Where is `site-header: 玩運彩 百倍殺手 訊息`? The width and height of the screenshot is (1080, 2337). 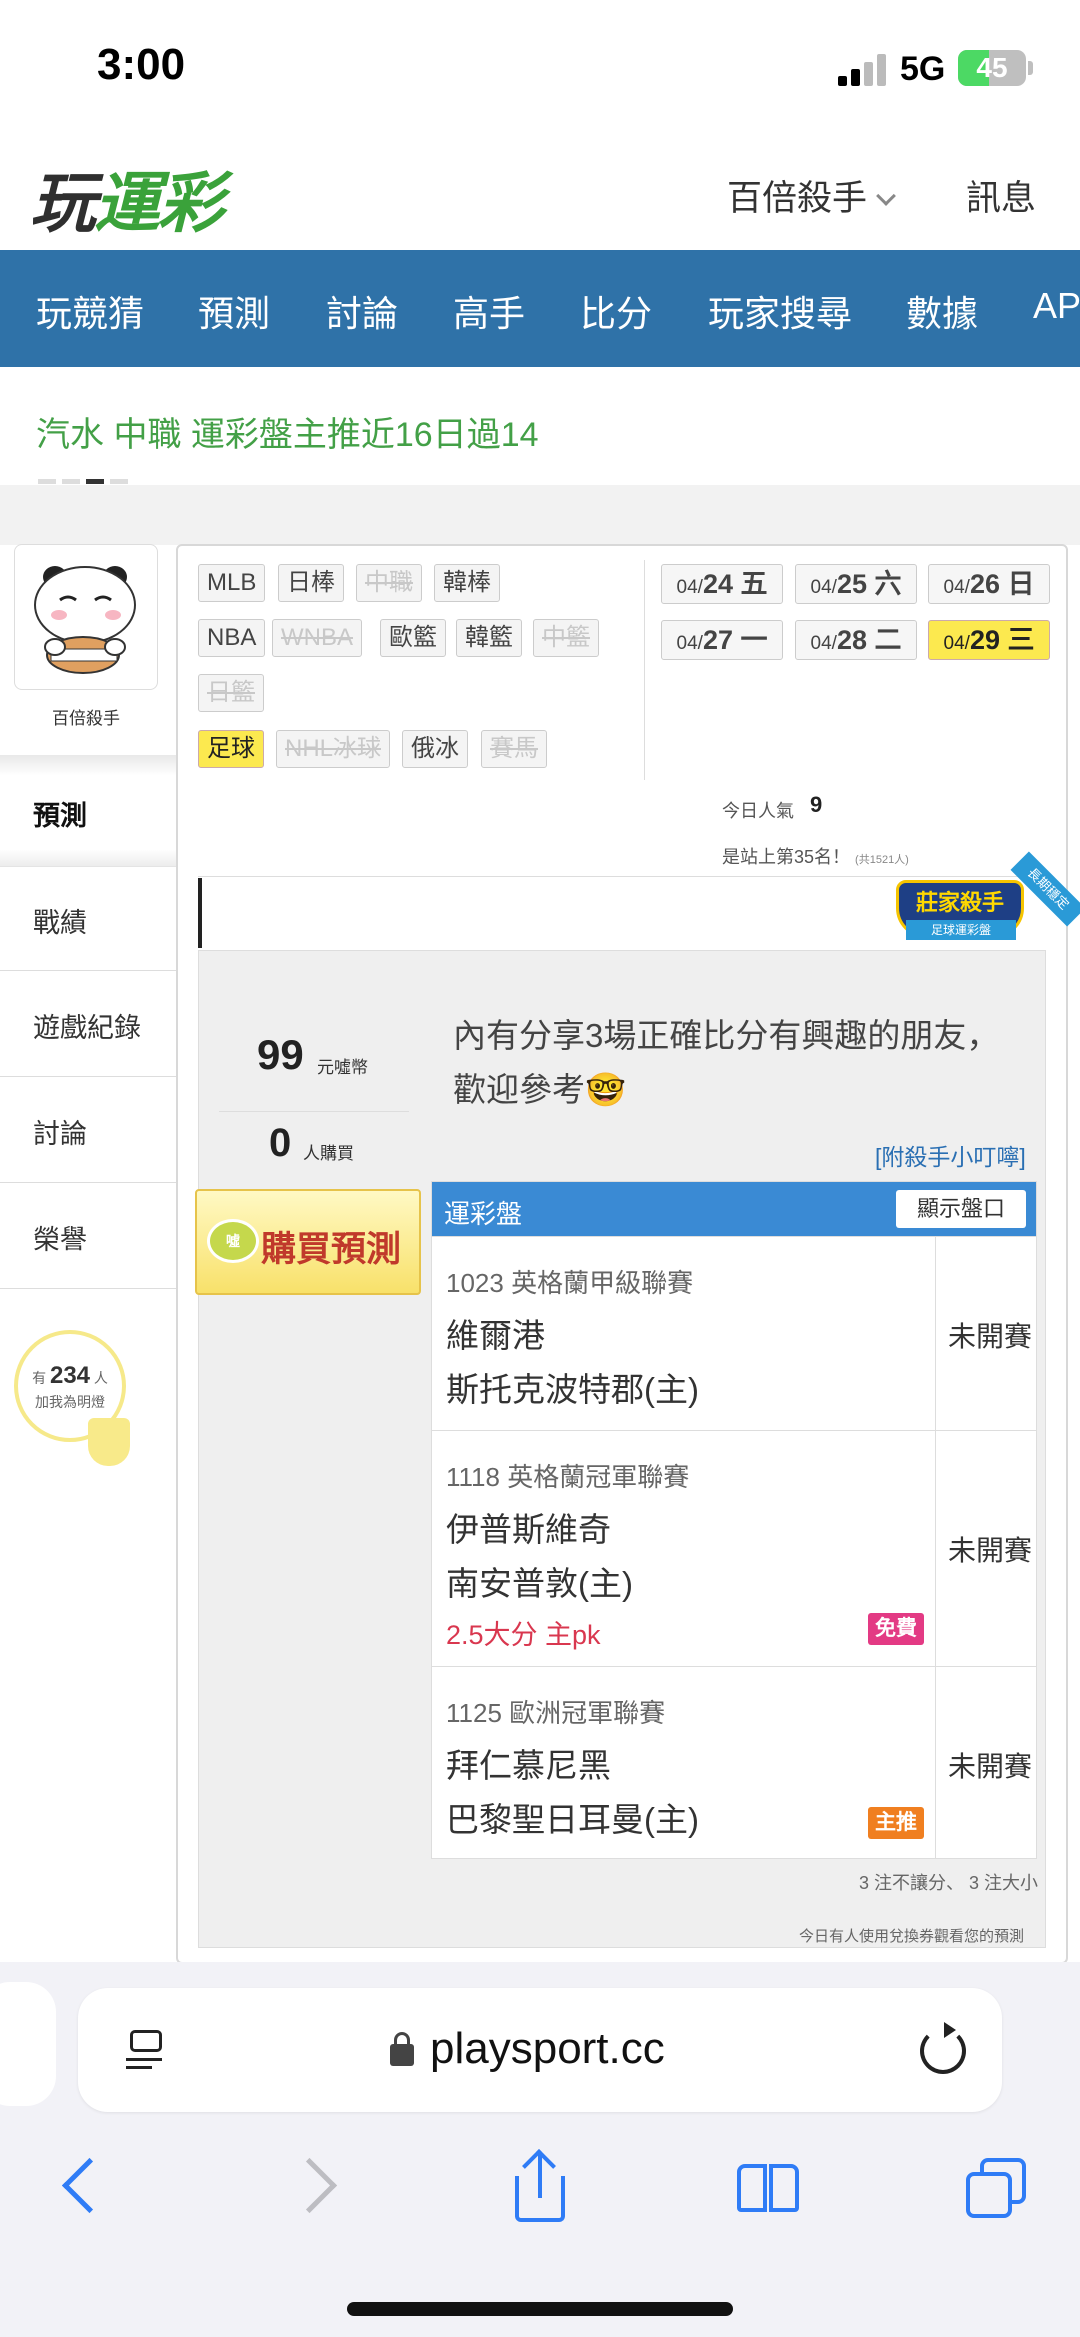 site-header: 玩運彩 百倍殺手 訊息 is located at coordinates (540, 195).